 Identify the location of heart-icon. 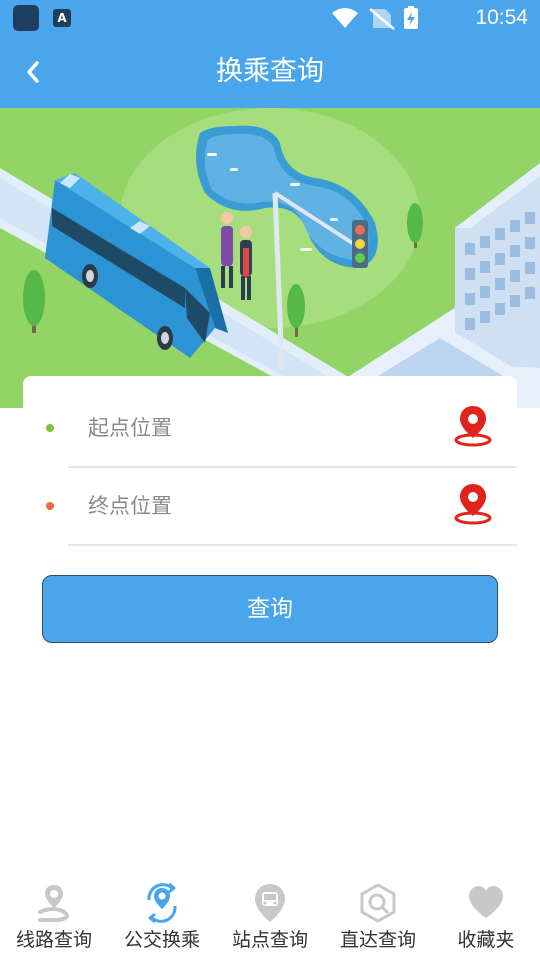
(486, 902).